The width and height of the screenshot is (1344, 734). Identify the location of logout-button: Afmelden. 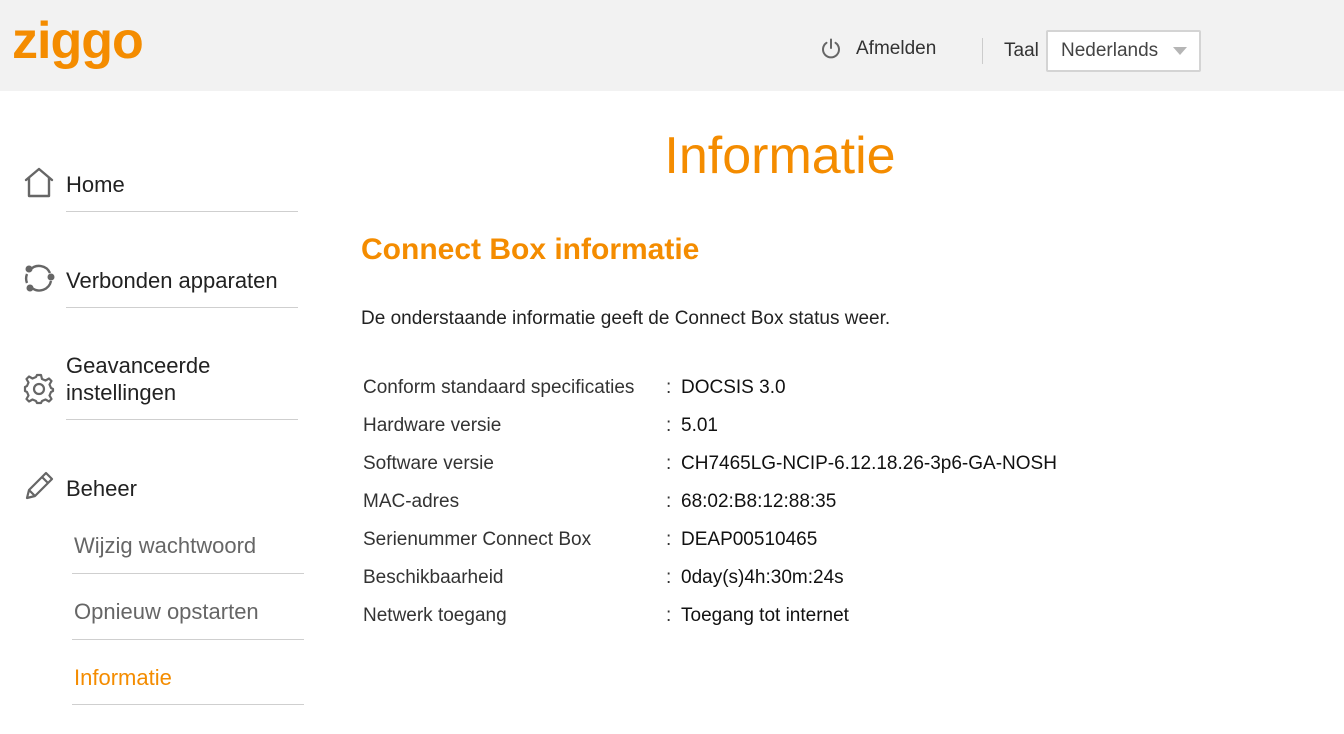
(878, 49).